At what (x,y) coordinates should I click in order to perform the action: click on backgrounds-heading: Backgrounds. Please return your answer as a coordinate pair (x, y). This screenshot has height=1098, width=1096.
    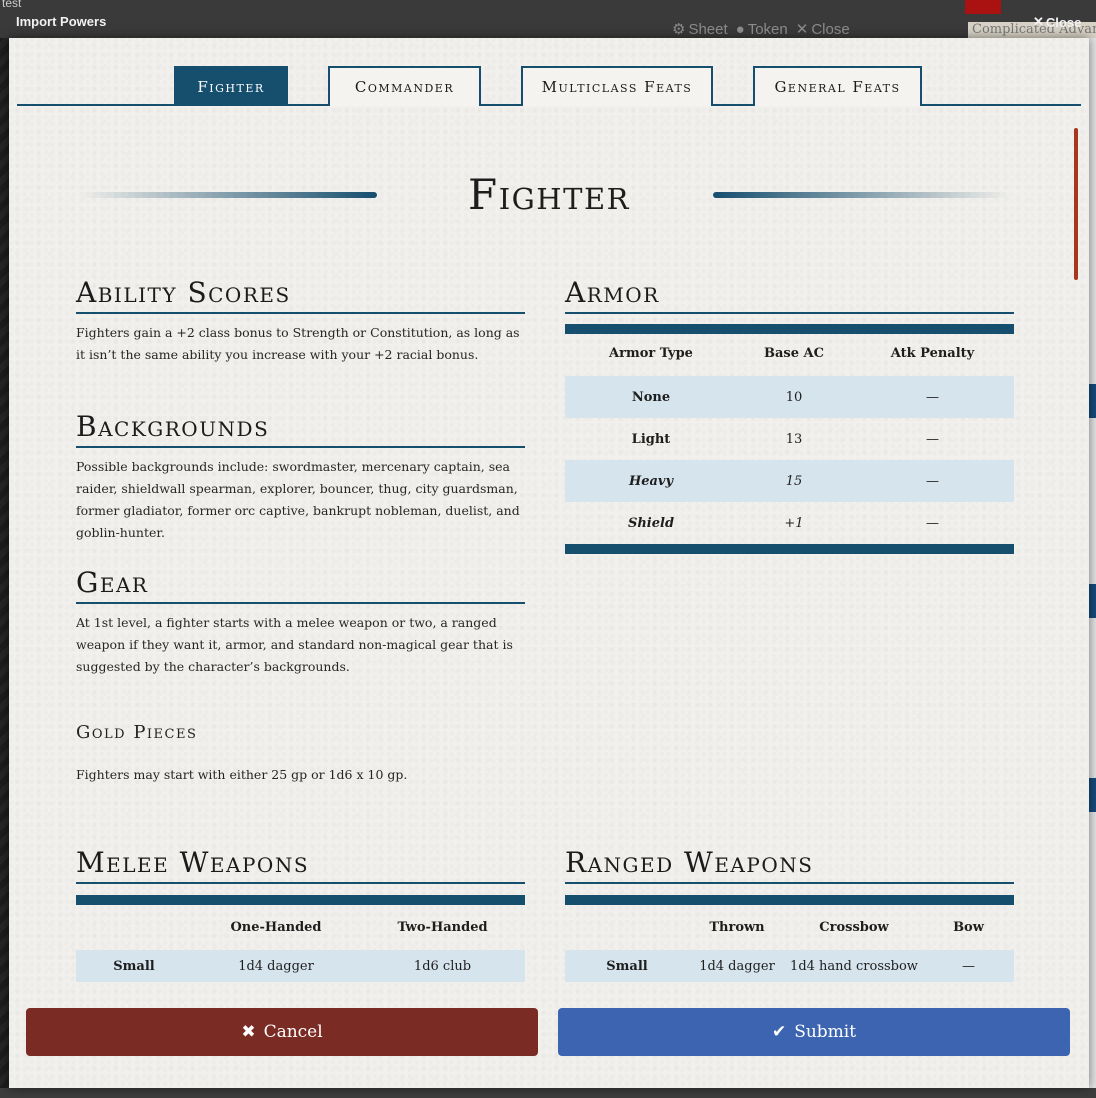
    Looking at the image, I should click on (300, 429).